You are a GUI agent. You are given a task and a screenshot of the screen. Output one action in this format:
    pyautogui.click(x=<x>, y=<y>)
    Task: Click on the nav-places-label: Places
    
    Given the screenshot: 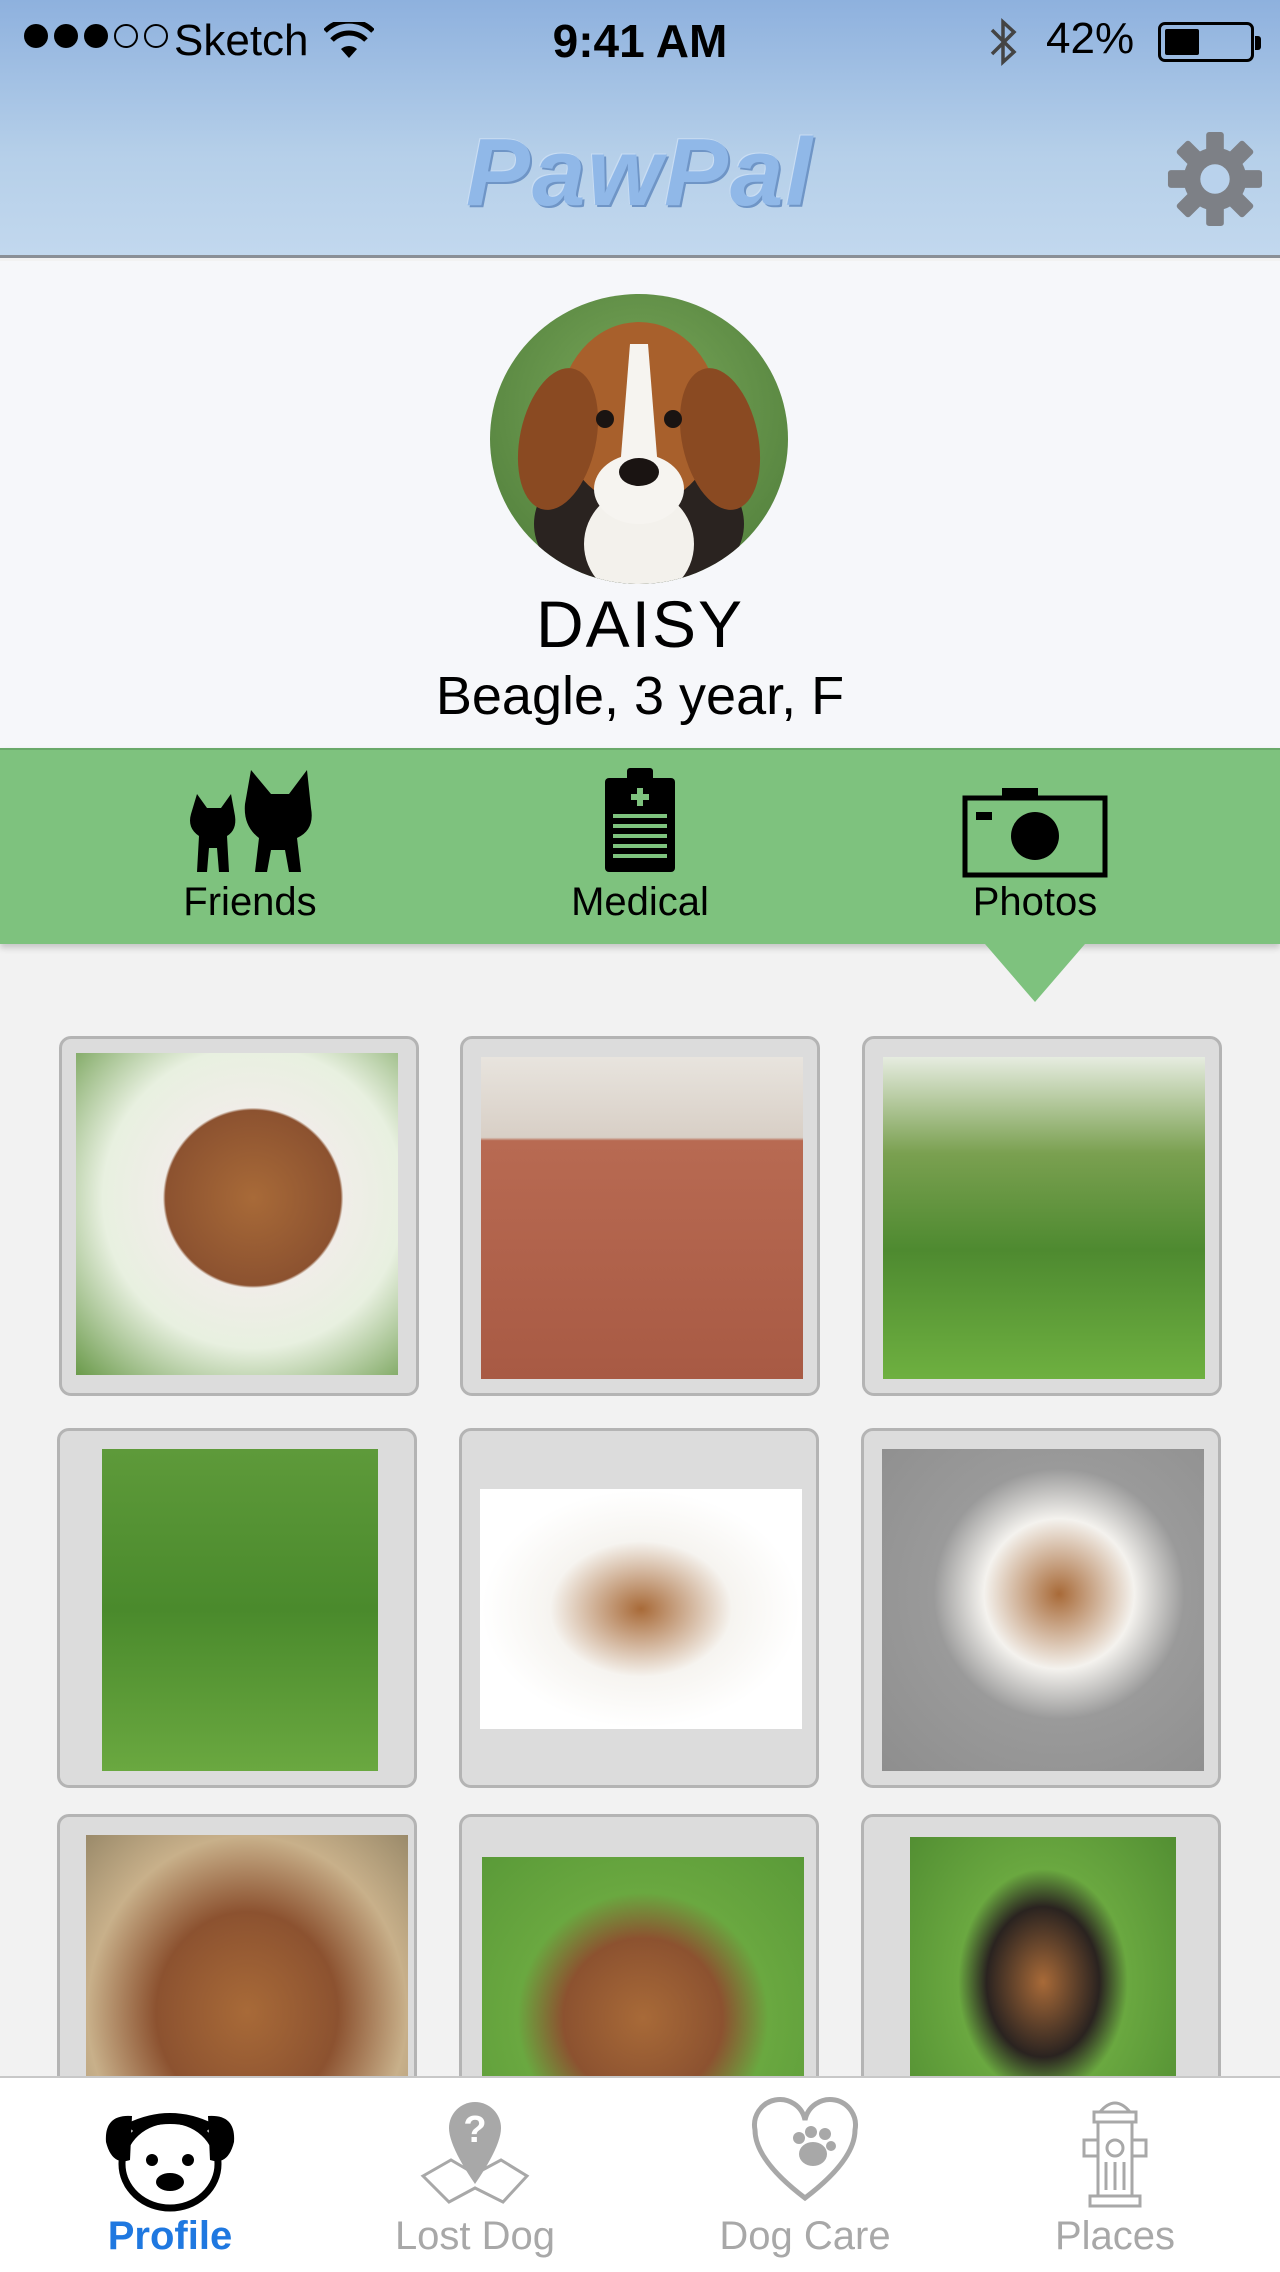 What is the action you would take?
    pyautogui.click(x=1115, y=2236)
    